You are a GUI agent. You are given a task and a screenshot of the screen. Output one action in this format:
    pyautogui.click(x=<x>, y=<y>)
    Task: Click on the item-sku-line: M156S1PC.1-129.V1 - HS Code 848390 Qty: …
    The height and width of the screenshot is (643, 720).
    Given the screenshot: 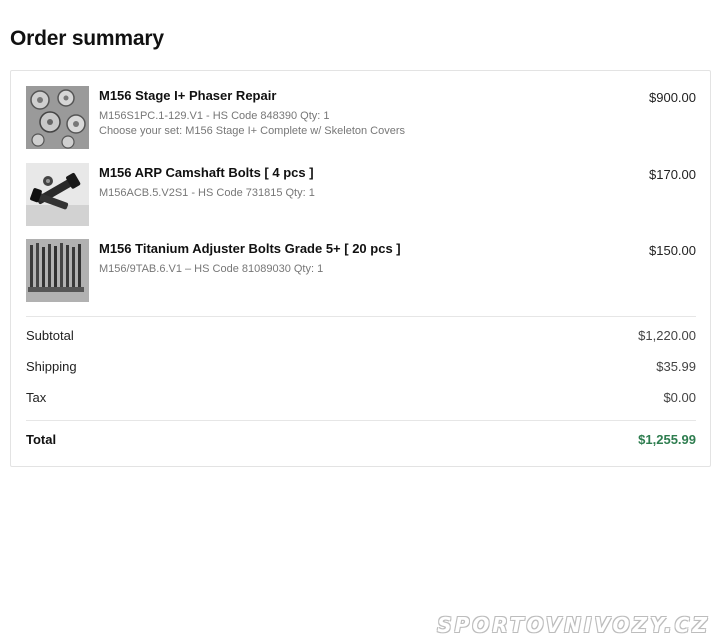 What is the action you would take?
    pyautogui.click(x=214, y=116)
    